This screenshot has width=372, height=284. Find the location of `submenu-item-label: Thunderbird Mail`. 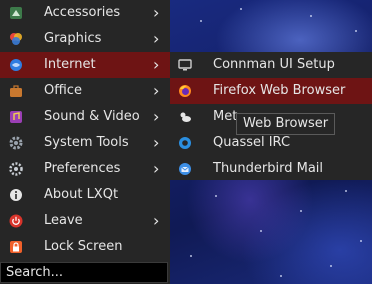

submenu-item-label: Thunderbird Mail is located at coordinates (268, 168).